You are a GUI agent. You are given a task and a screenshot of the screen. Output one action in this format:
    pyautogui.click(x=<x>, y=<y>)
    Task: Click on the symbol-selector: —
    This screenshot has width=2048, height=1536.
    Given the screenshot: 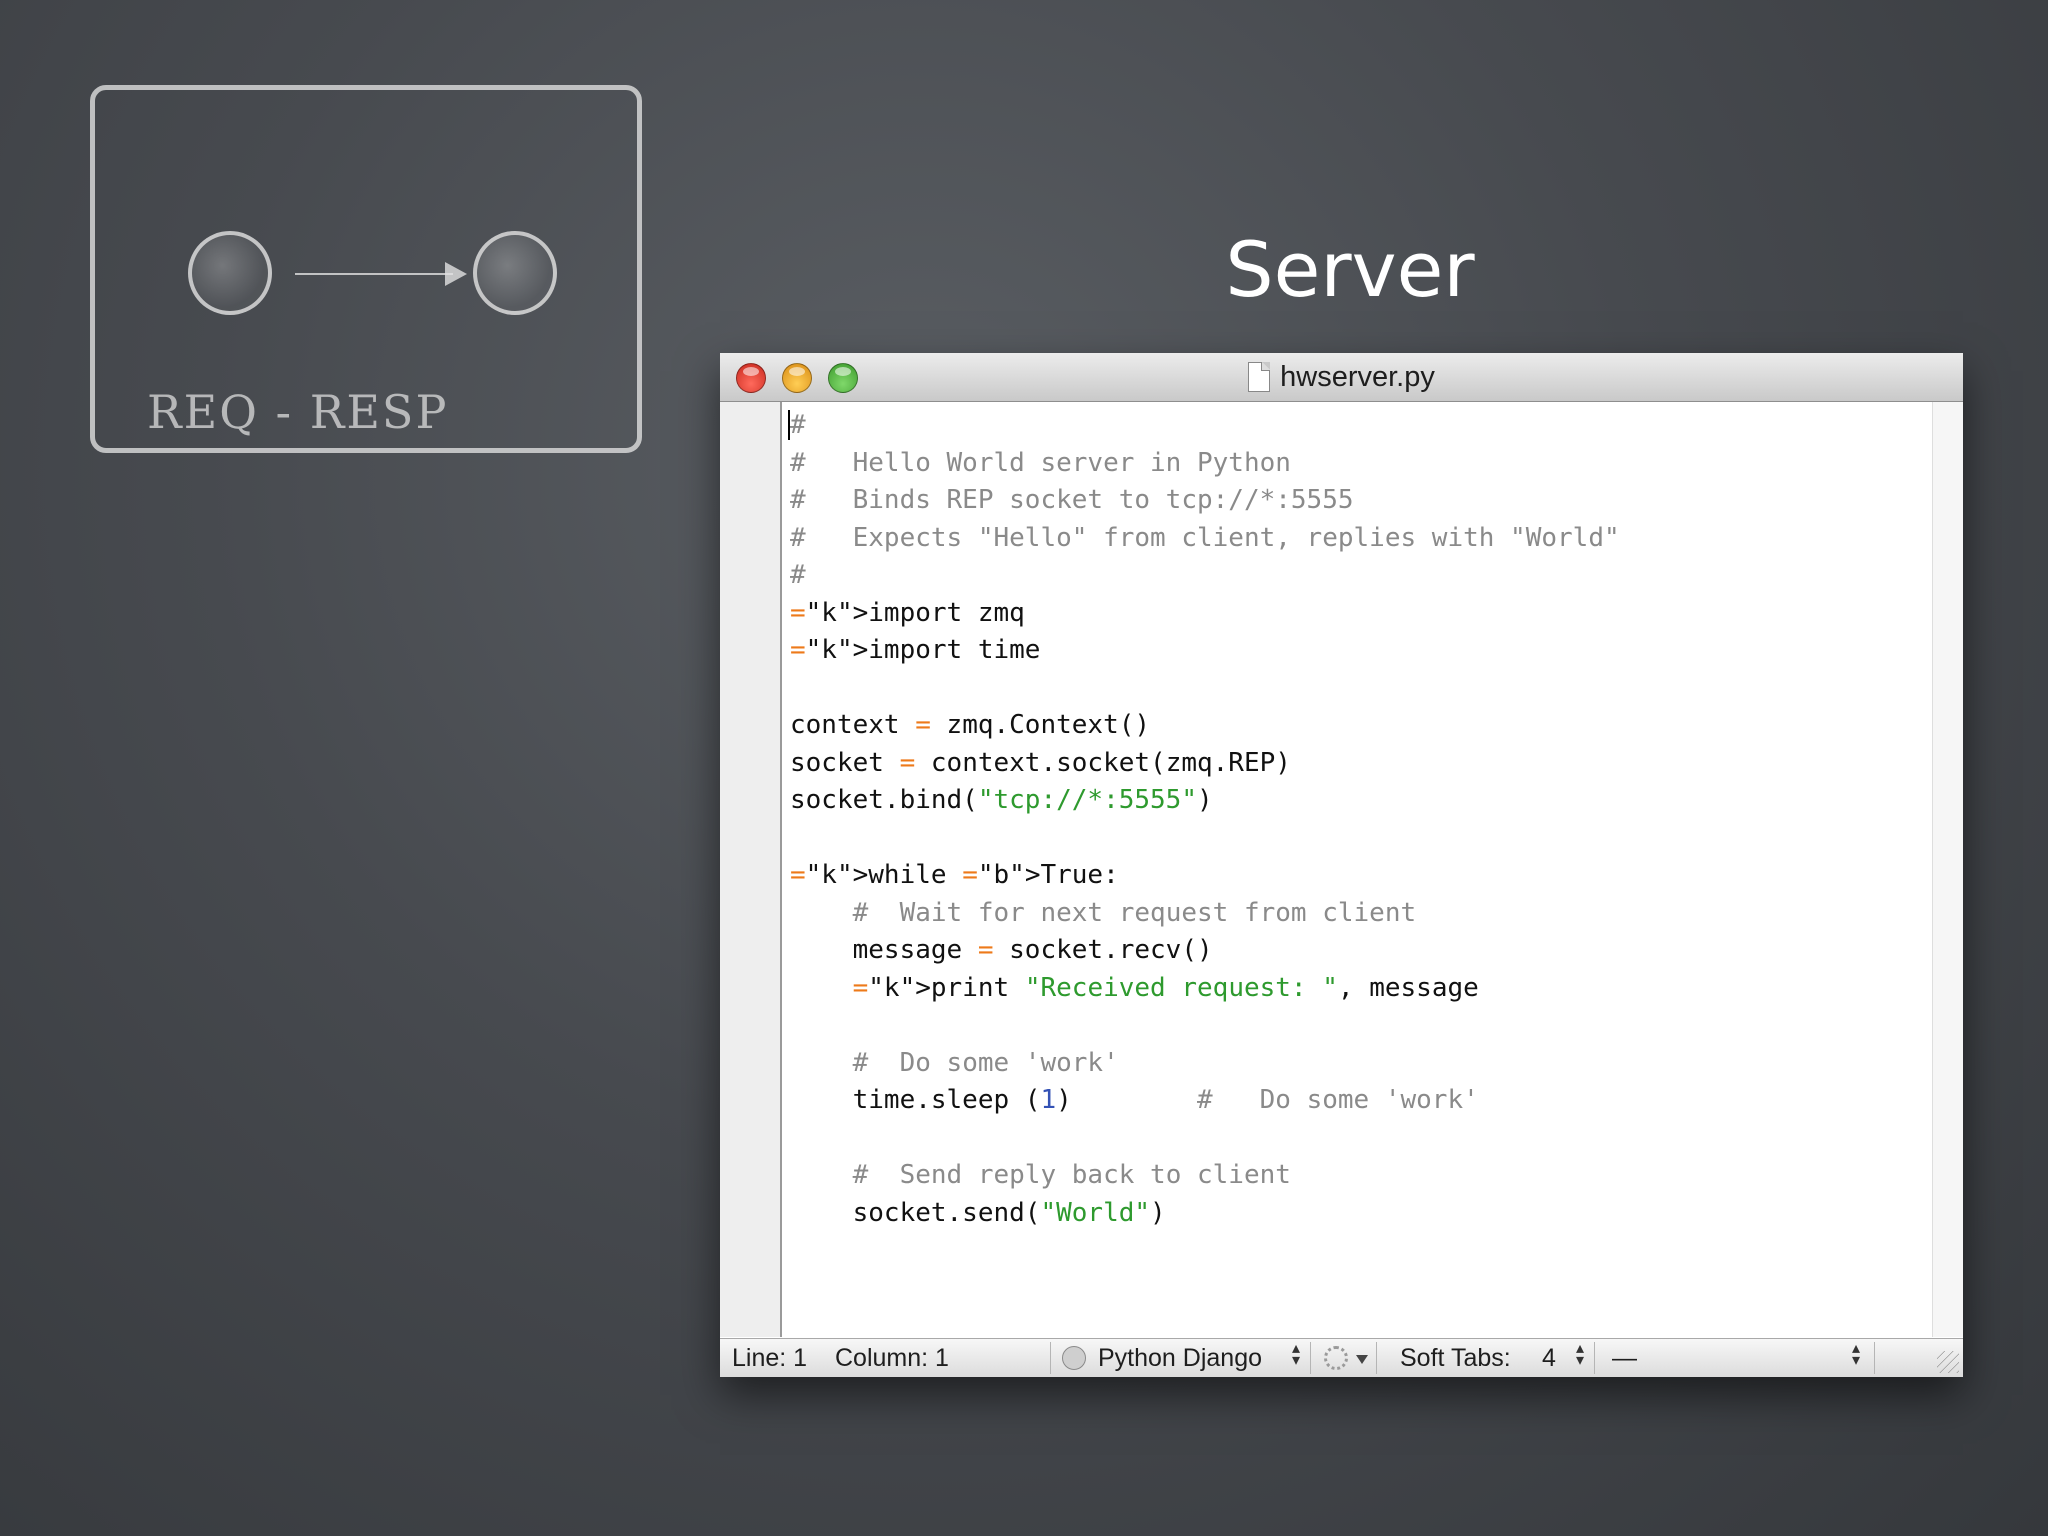 What is the action you would take?
    pyautogui.click(x=1624, y=1358)
    